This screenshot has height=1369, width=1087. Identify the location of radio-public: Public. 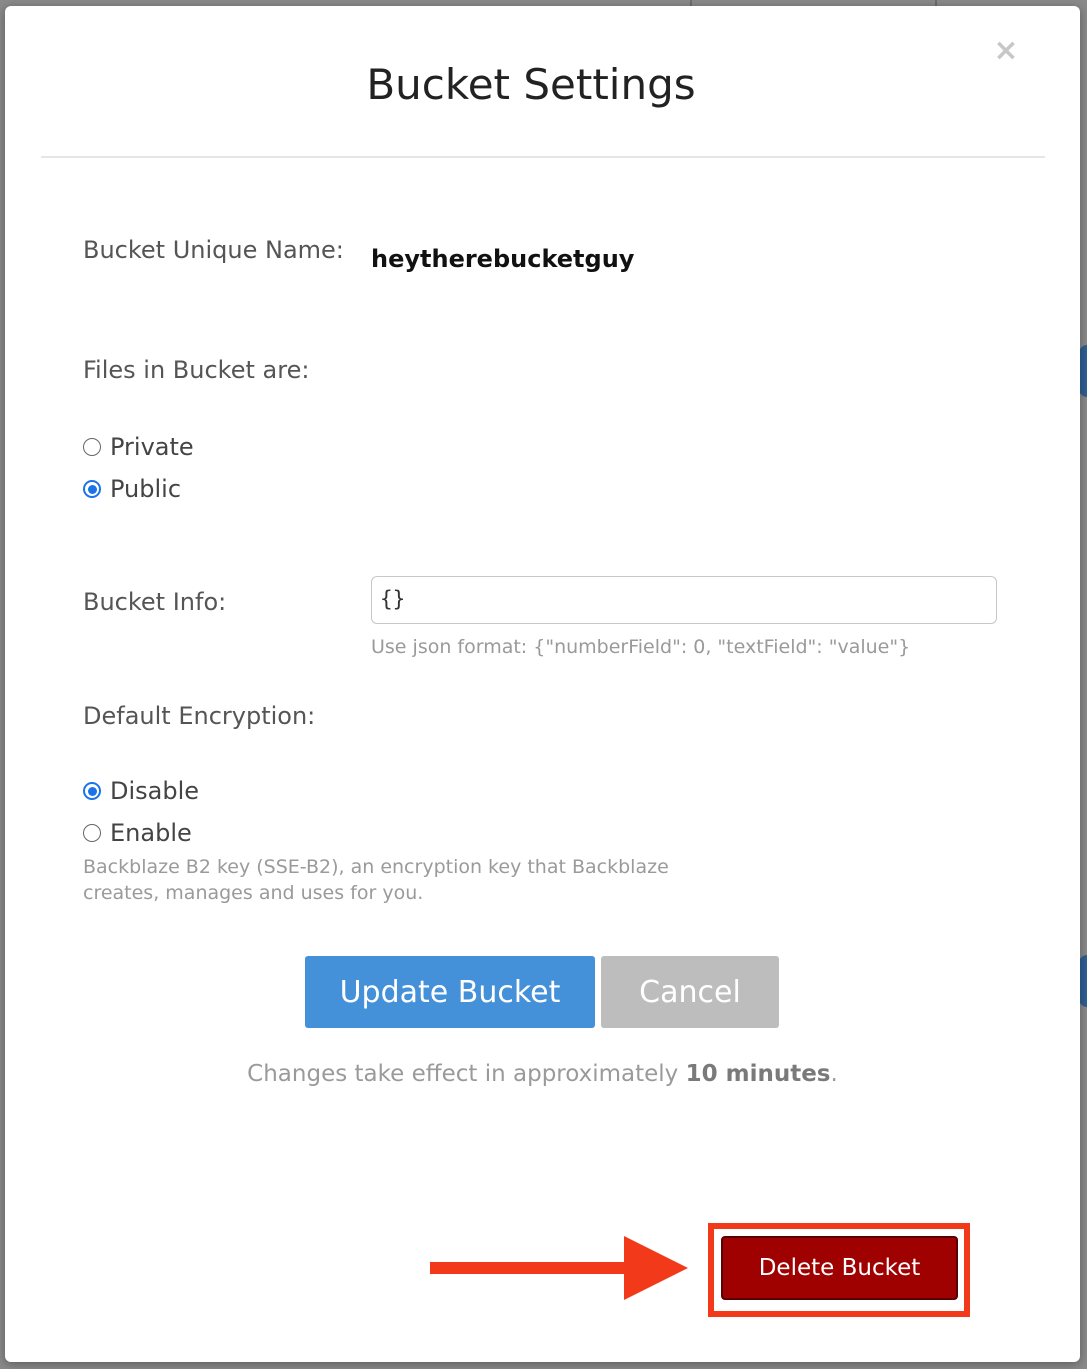
(132, 489).